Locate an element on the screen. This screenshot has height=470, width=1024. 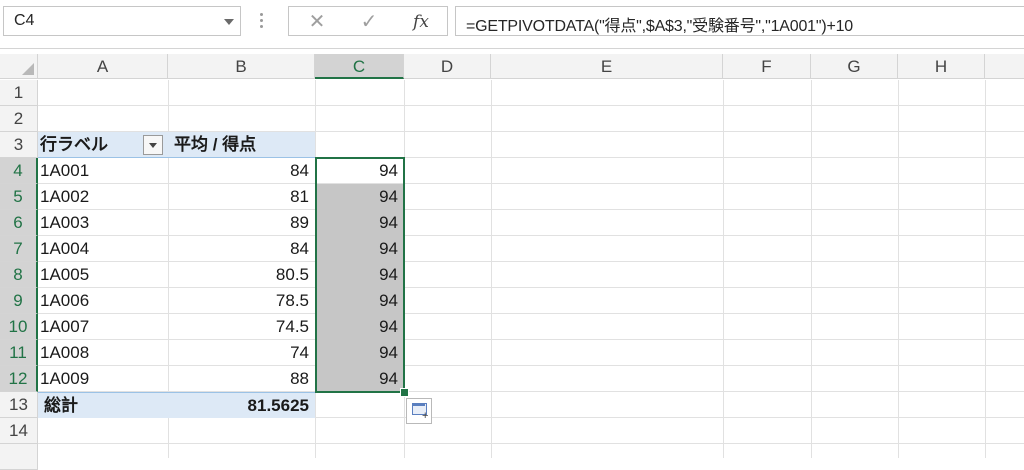
pivot-item-value: 74 is located at coordinates (241, 353).